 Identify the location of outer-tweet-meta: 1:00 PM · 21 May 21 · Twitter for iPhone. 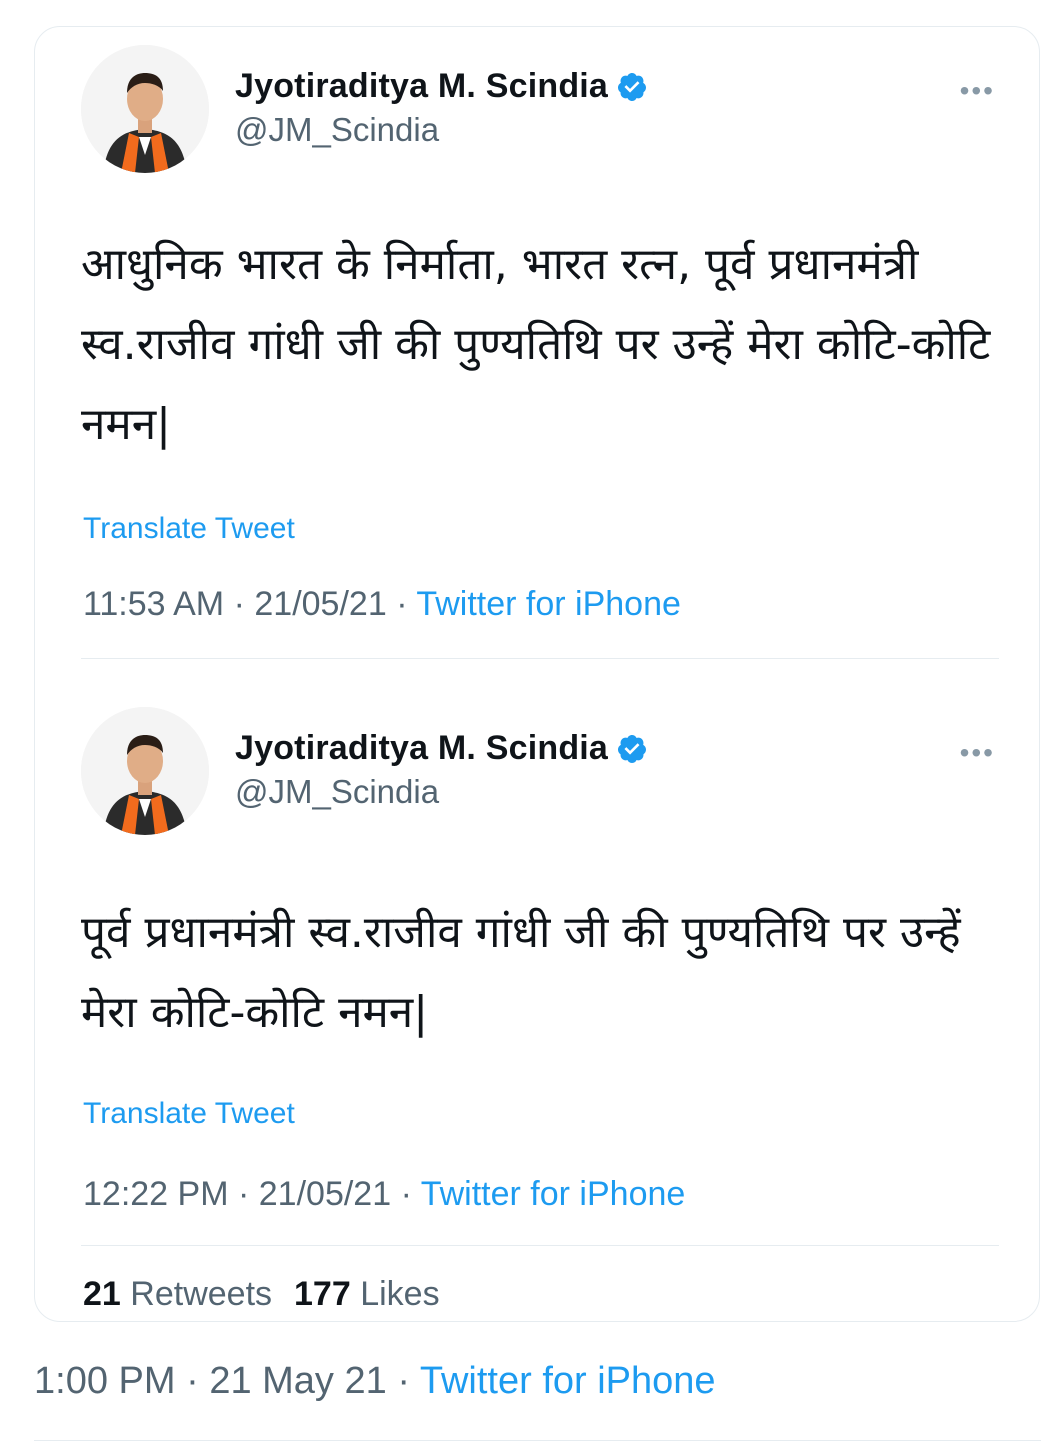
(375, 1381).